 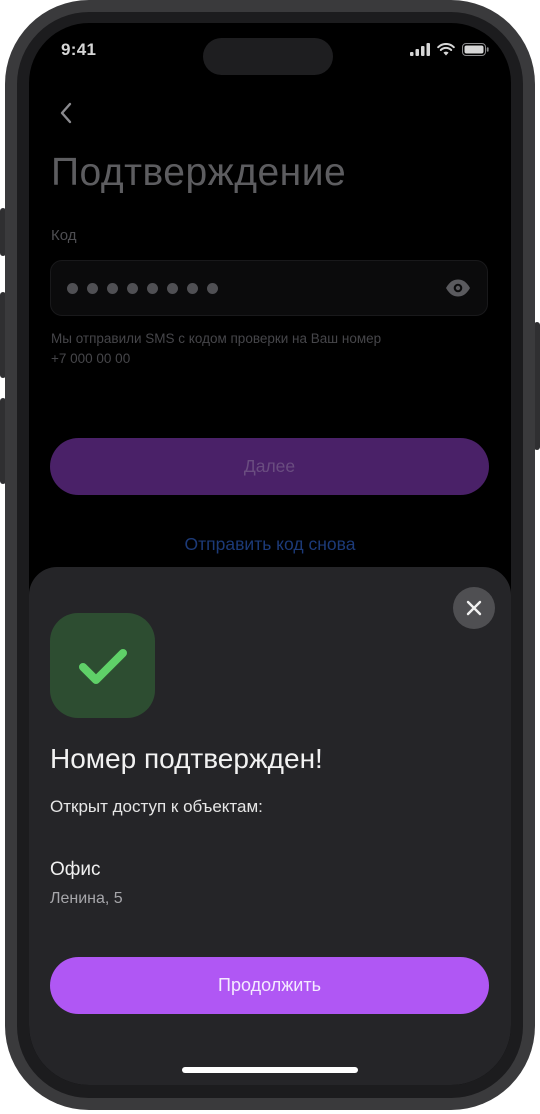 I want to click on signal-icon, so click(x=420, y=49).